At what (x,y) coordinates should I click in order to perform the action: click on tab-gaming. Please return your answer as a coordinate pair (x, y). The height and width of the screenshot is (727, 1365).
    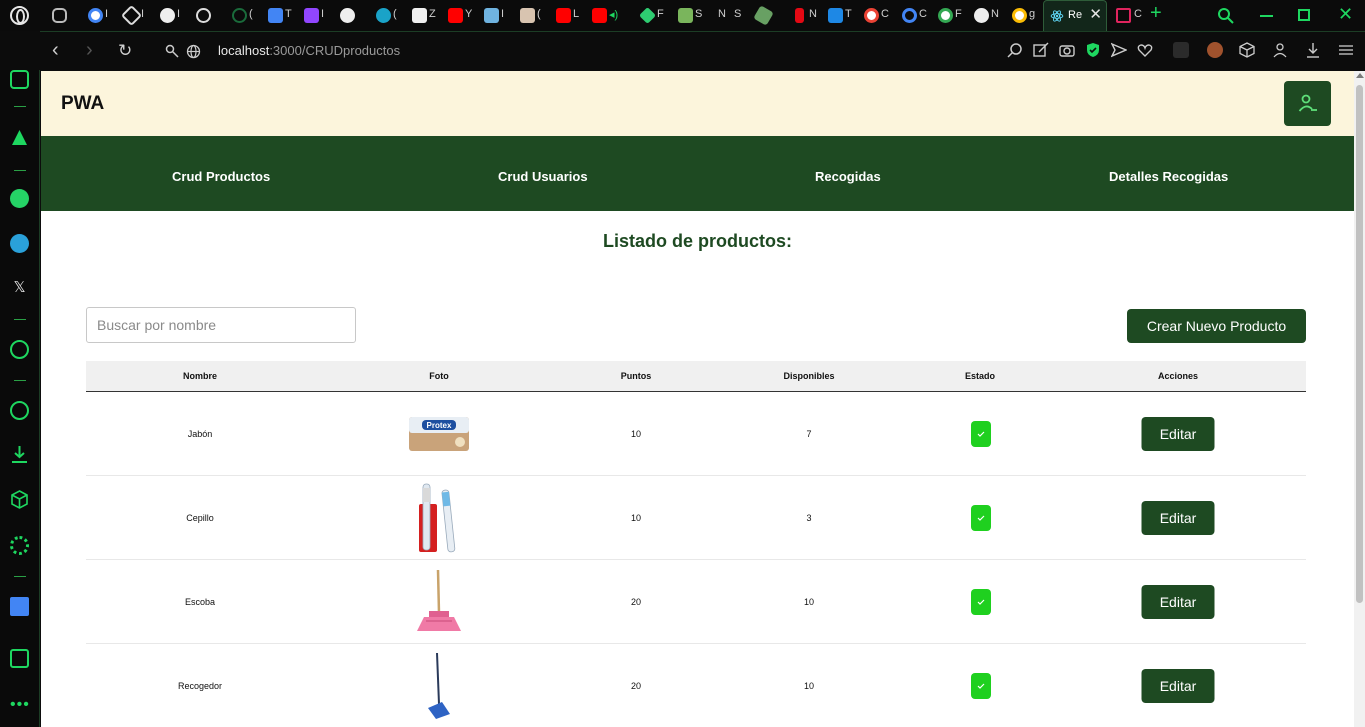
    Looking at the image, I should click on (62, 15).